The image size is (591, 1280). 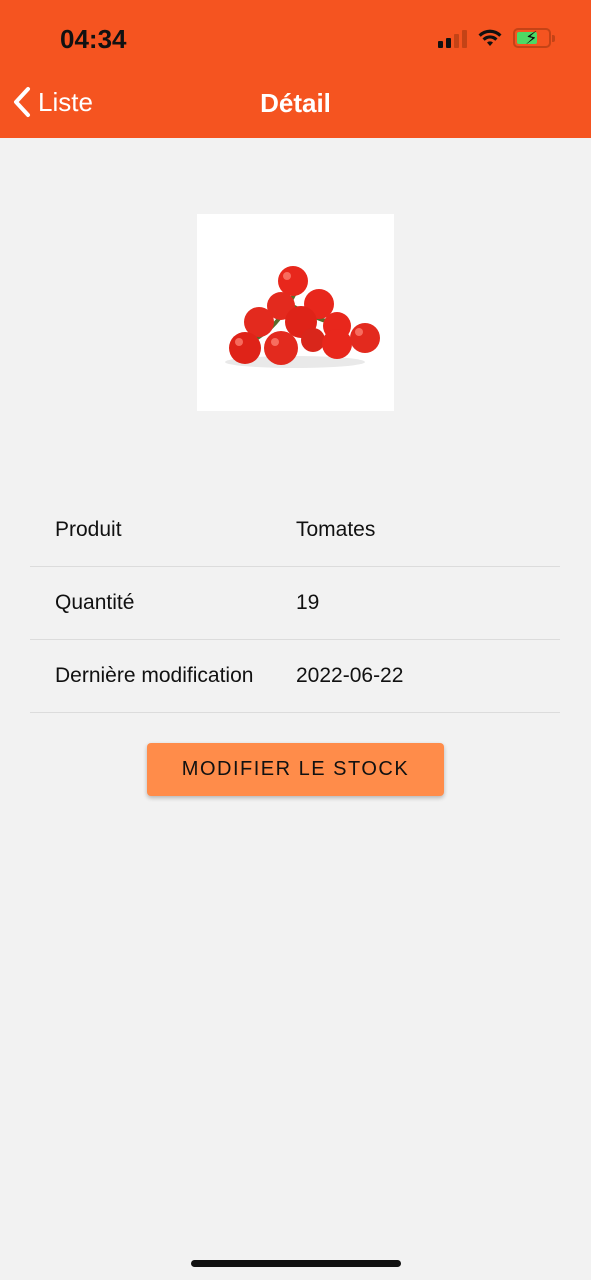 What do you see at coordinates (95, 602) in the screenshot?
I see `detail-label: Quantité` at bounding box center [95, 602].